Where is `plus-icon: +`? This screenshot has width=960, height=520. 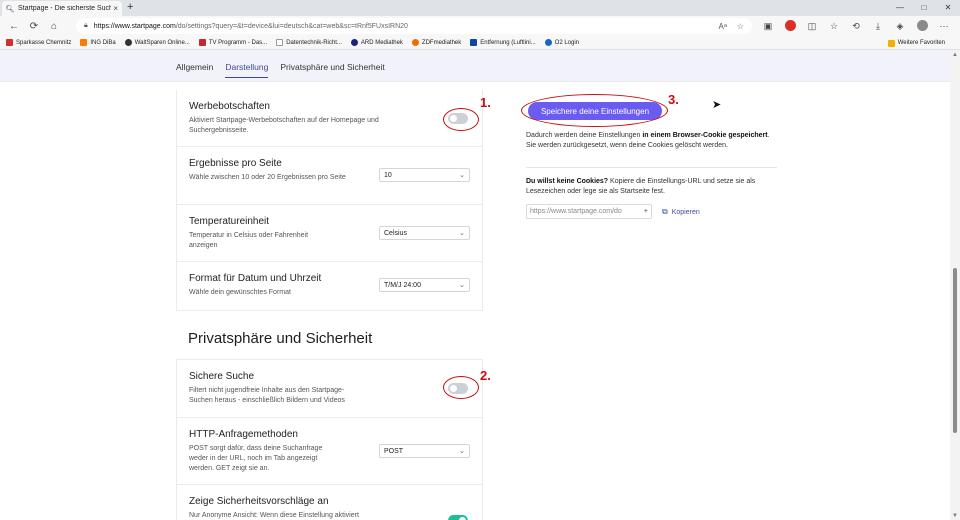
plus-icon: + is located at coordinates (646, 211).